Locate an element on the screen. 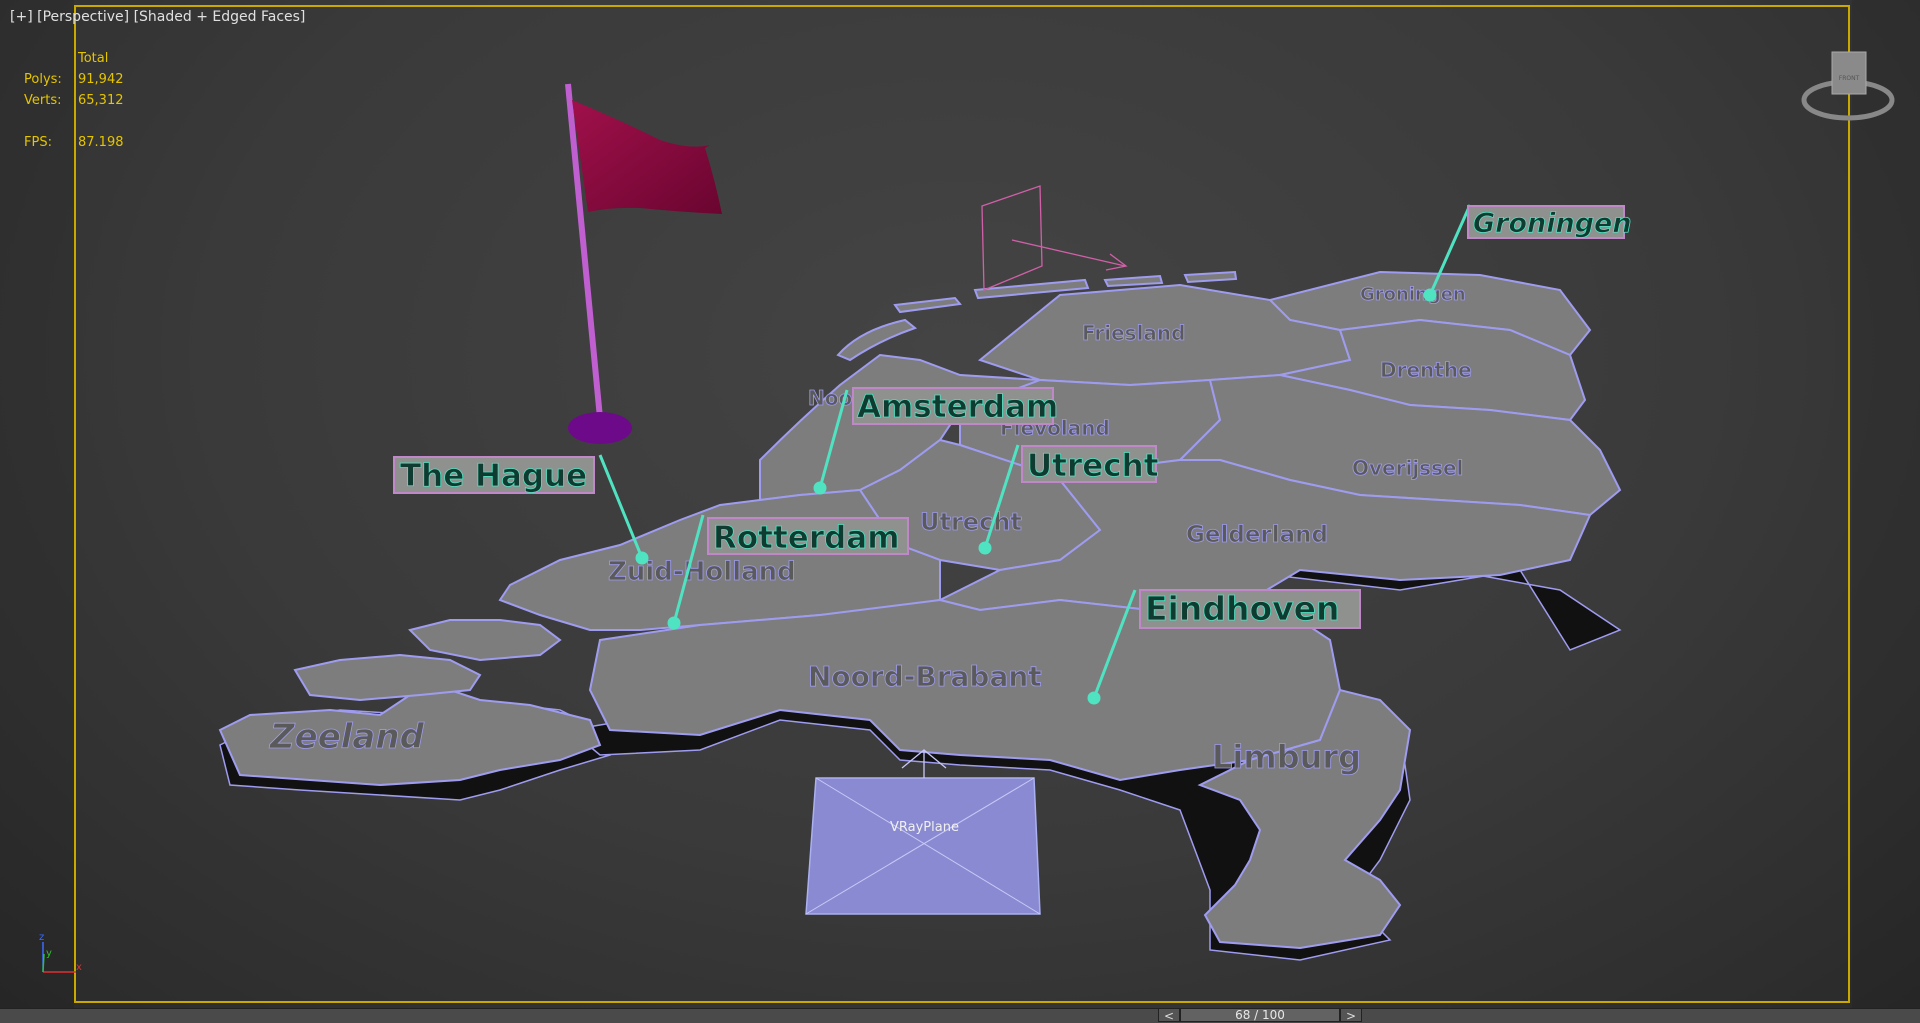 This screenshot has height=1023, width=1920. stats-verts-value: 65,312 is located at coordinates (101, 100).